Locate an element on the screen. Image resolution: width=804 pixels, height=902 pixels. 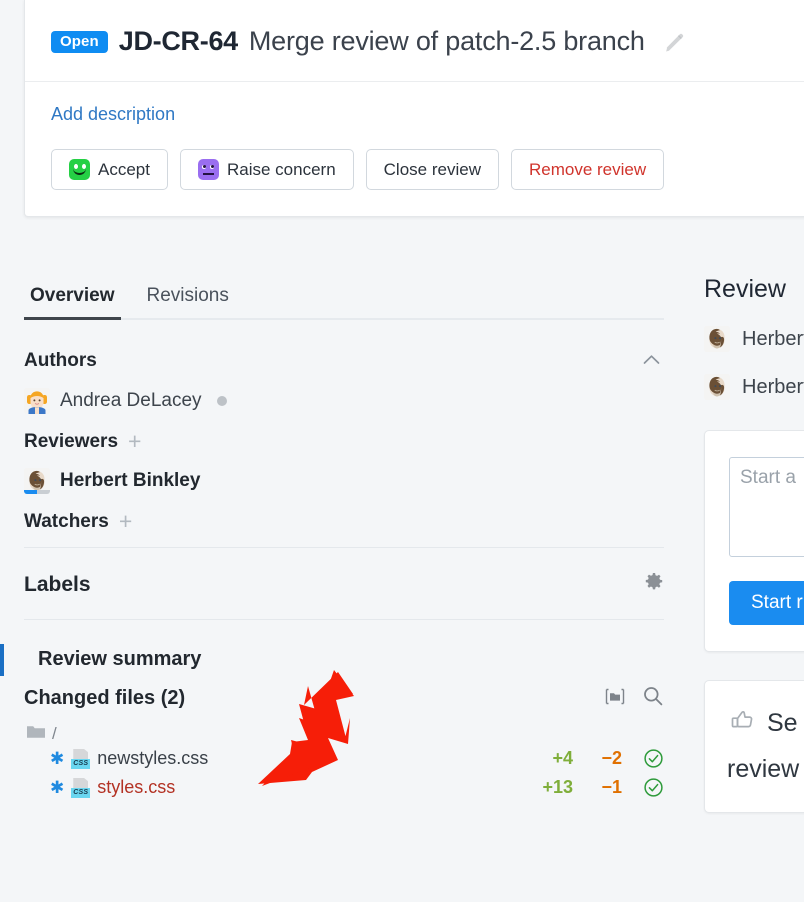
issue-summary: Merge review of patch-2.5 branch is located at coordinates (447, 41).